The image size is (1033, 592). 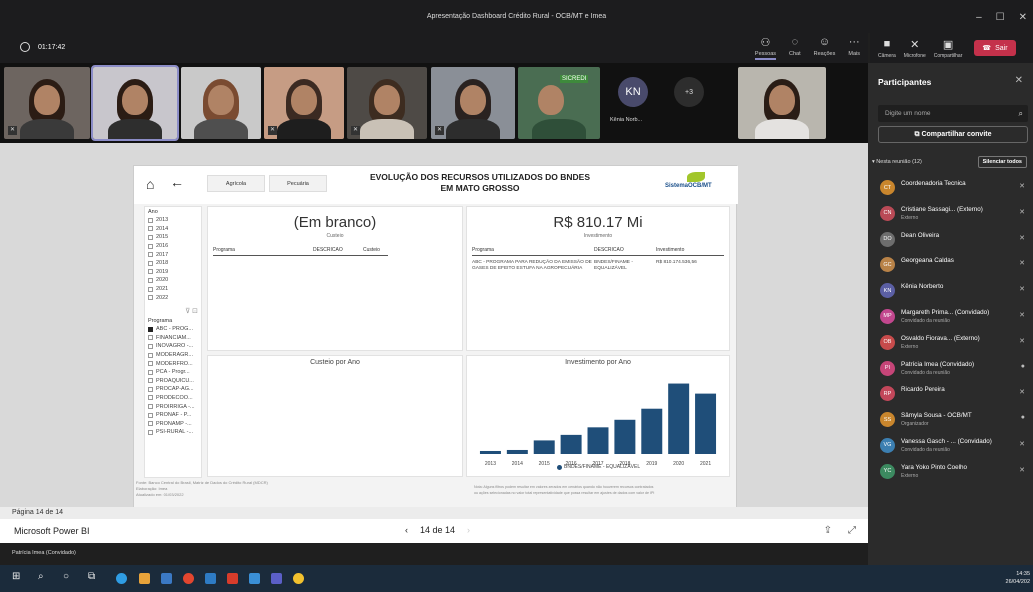 What do you see at coordinates (987, 48) in the screenshot?
I see `phone-icon: ☎` at bounding box center [987, 48].